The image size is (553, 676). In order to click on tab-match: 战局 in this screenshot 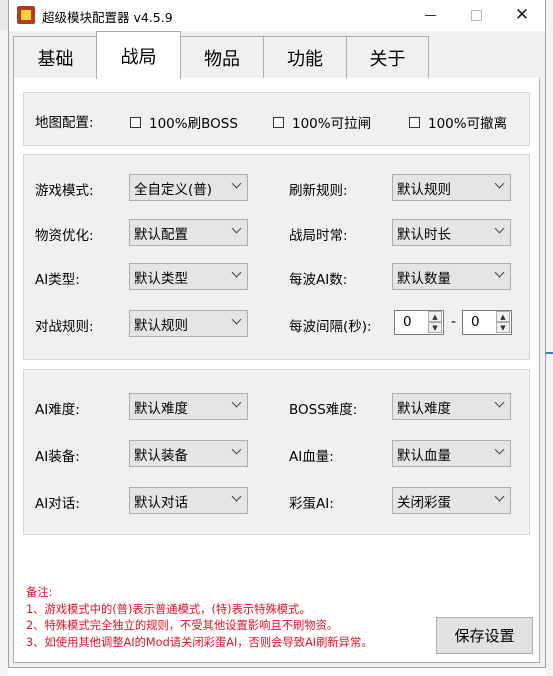, I will do `click(138, 55)`.